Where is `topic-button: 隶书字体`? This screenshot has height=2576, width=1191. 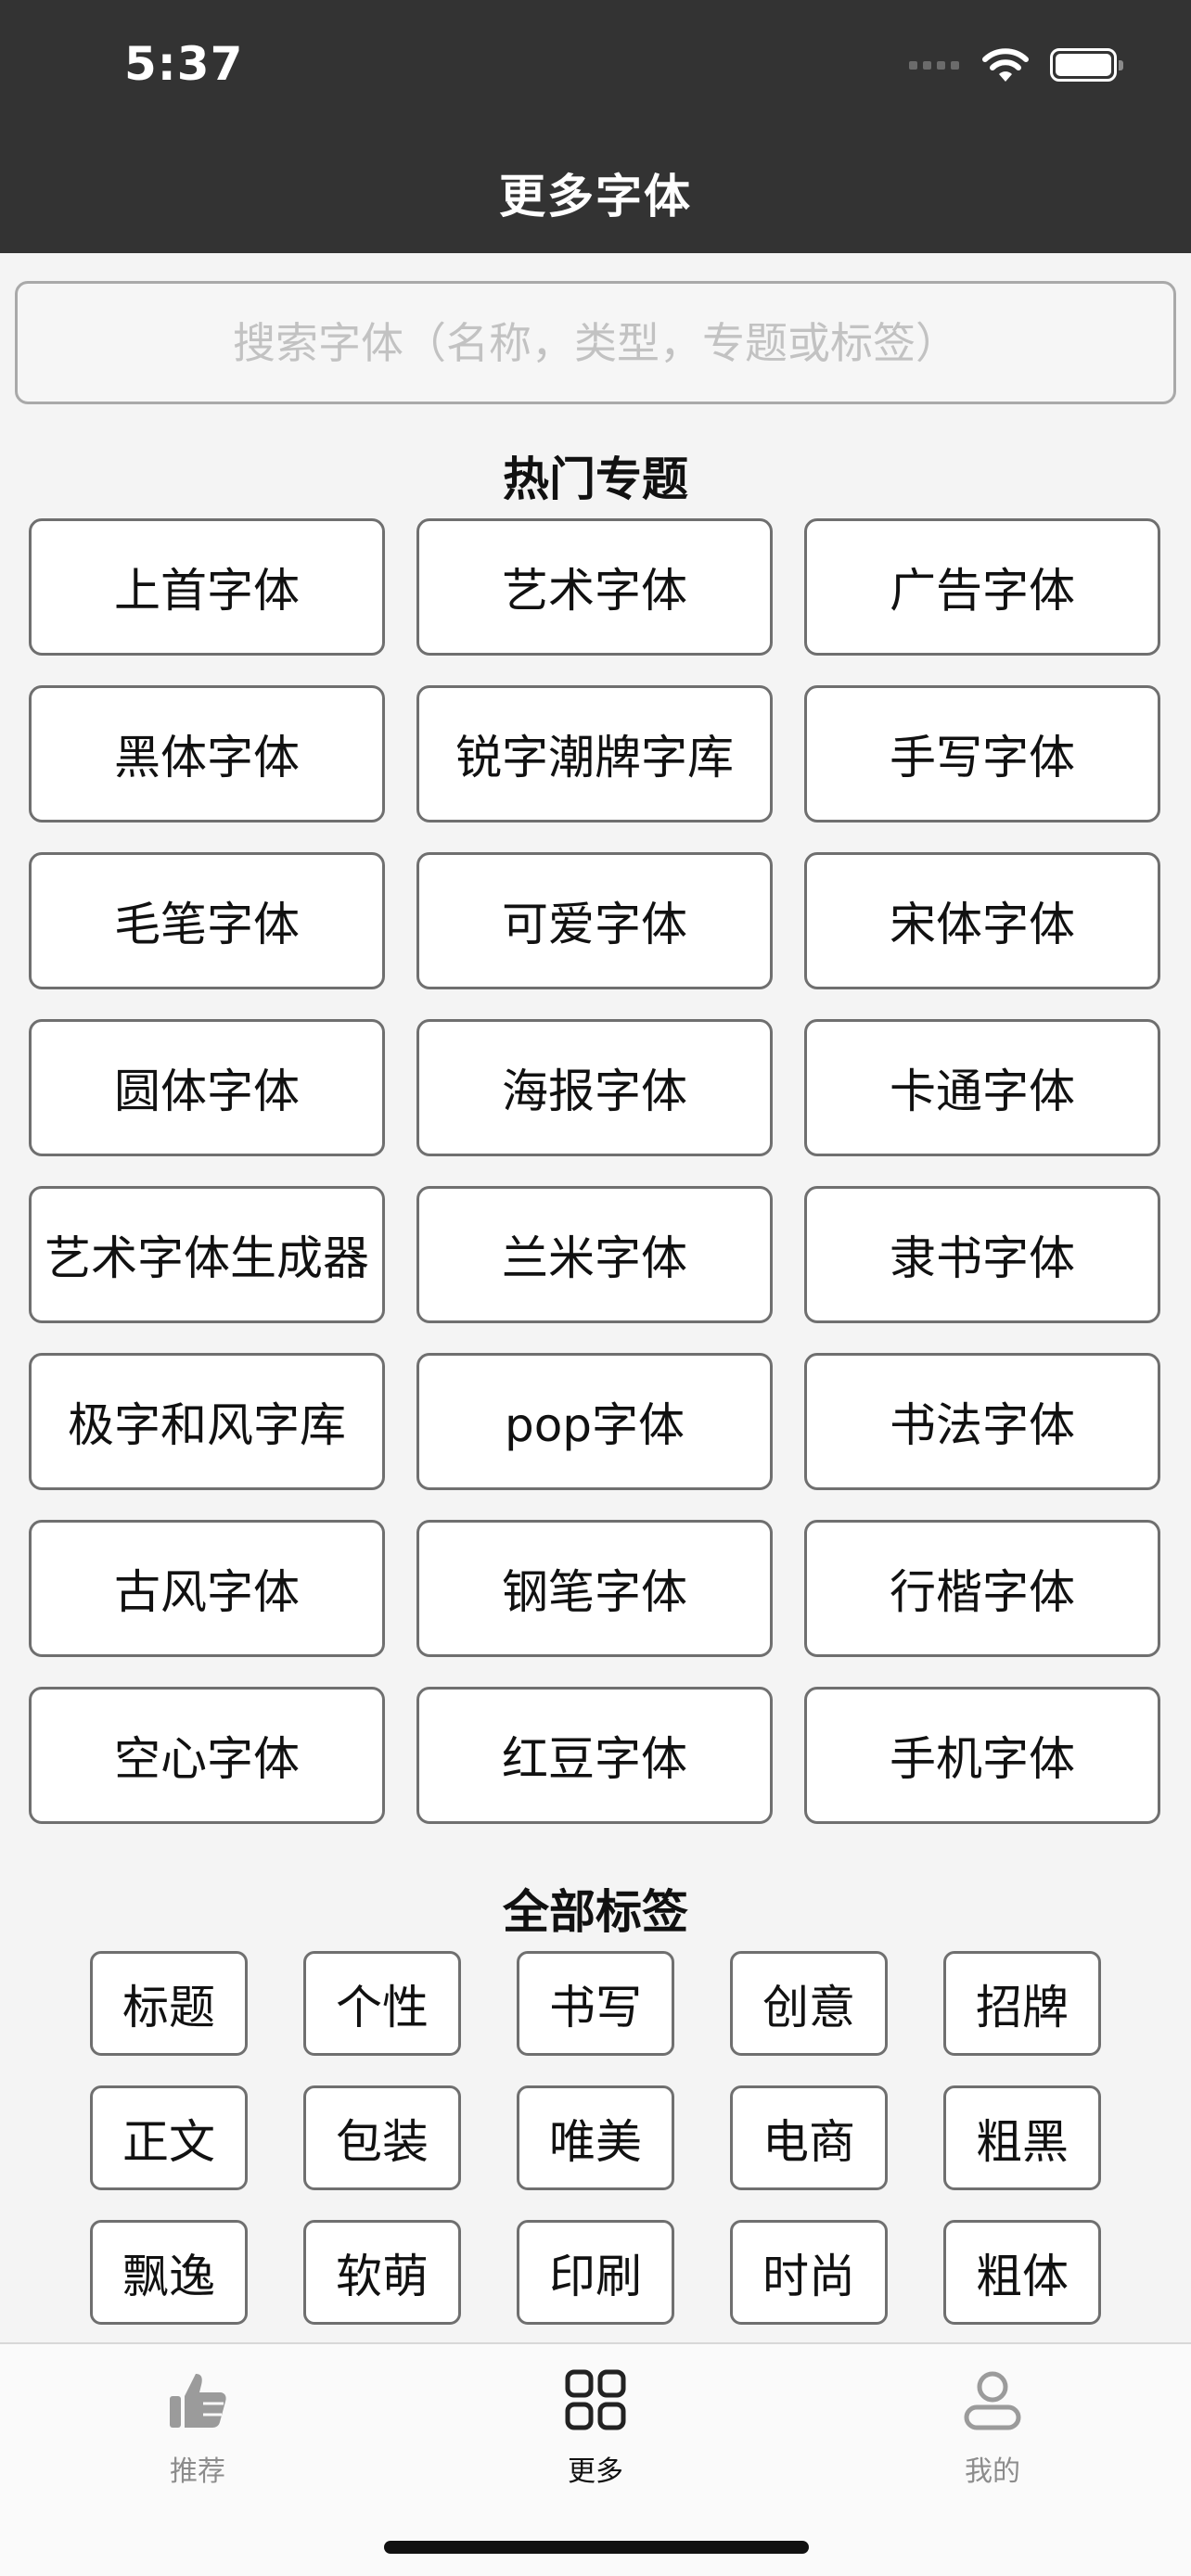
topic-button: 隶书字体 is located at coordinates (982, 1254).